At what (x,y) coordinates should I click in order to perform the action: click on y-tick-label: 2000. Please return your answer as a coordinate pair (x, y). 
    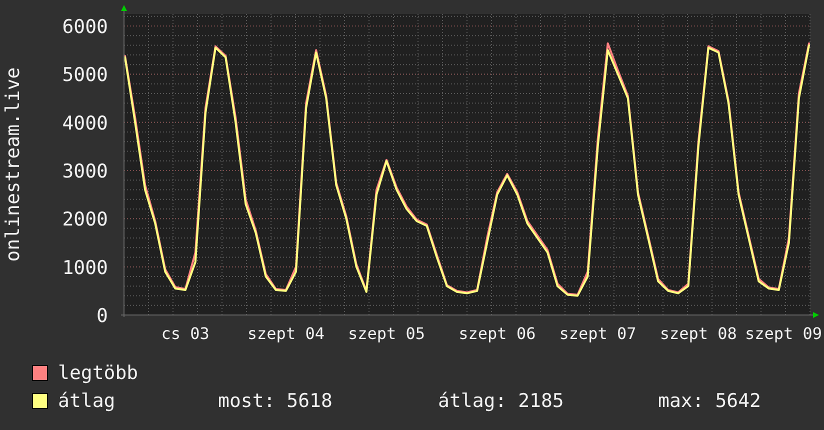
    Looking at the image, I should click on (85, 219).